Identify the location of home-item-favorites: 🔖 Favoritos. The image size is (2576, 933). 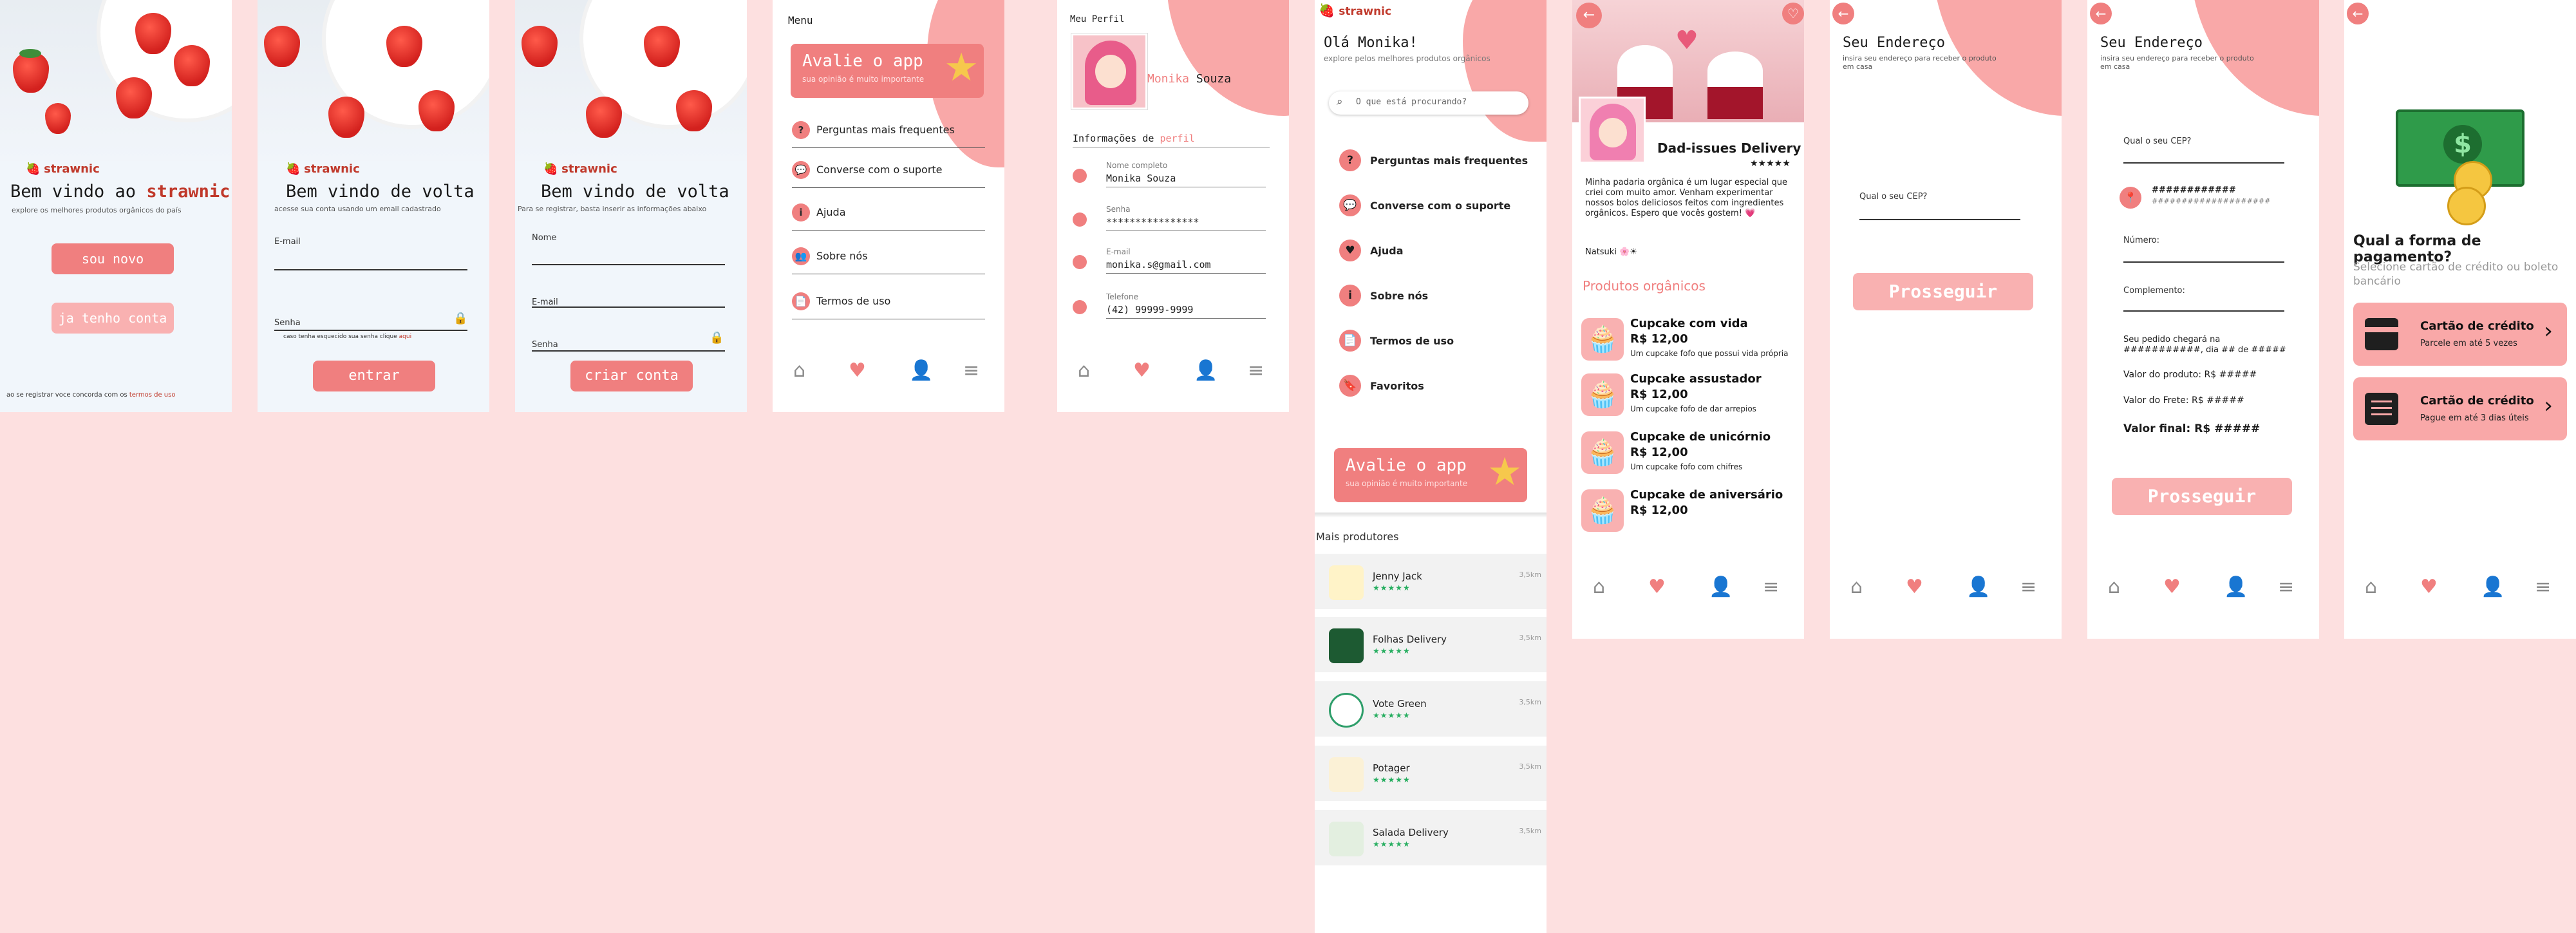
(1435, 386).